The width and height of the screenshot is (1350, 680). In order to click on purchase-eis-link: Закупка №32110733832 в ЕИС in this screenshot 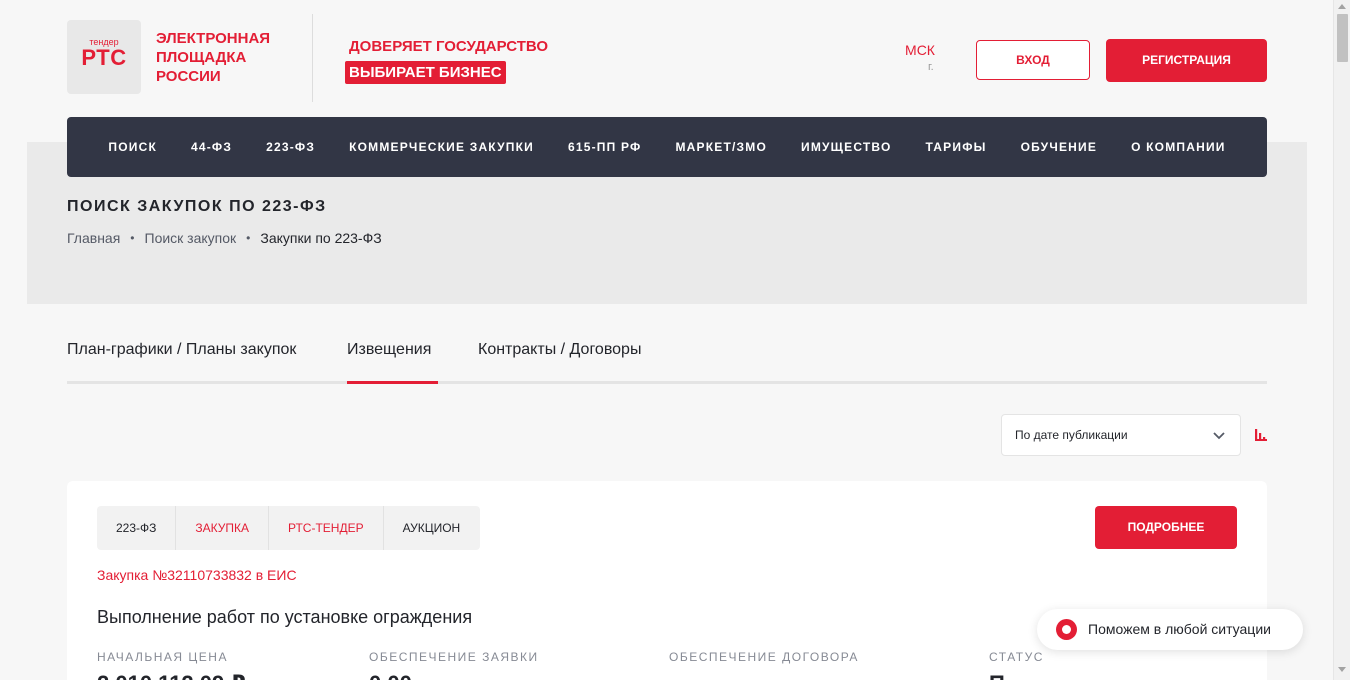, I will do `click(197, 575)`.